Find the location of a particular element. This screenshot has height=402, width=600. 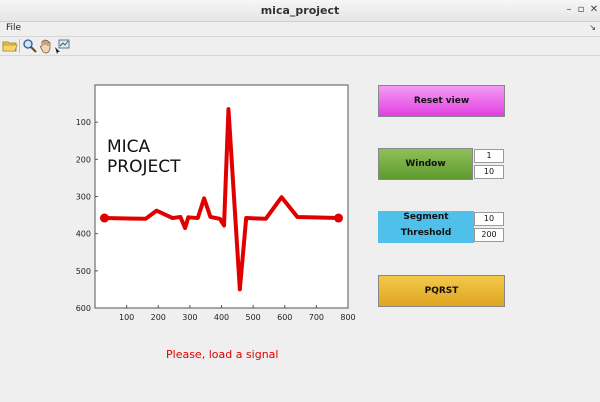

y-tick-label: 100 is located at coordinates (83, 122).